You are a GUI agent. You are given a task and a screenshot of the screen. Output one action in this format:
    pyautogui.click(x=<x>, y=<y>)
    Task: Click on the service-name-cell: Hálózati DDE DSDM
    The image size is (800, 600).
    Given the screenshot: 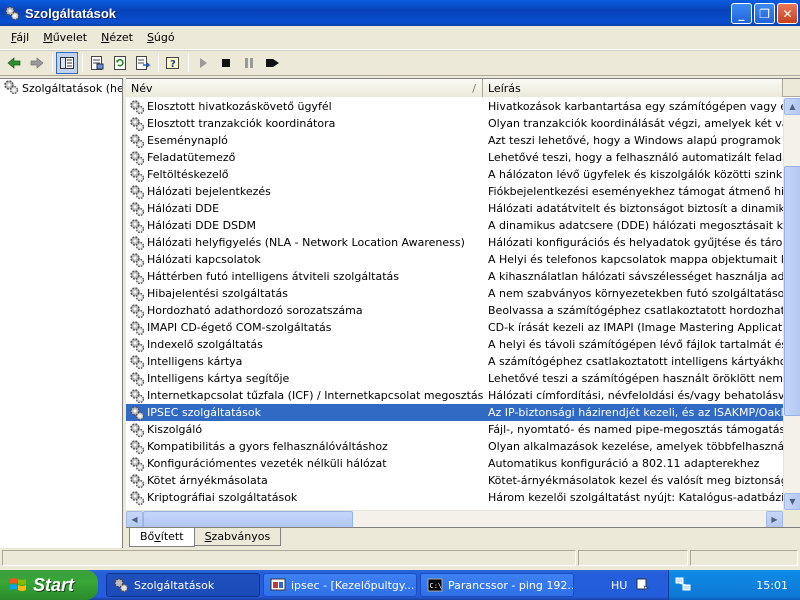 What is the action you would take?
    pyautogui.click(x=304, y=226)
    